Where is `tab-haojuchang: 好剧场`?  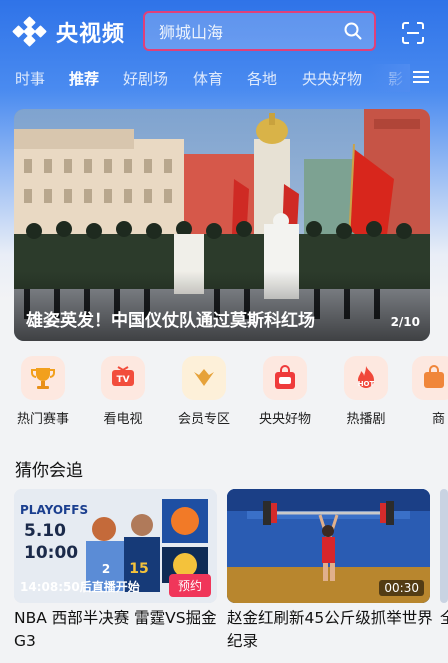 tab-haojuchang: 好剧场 is located at coordinates (145, 78).